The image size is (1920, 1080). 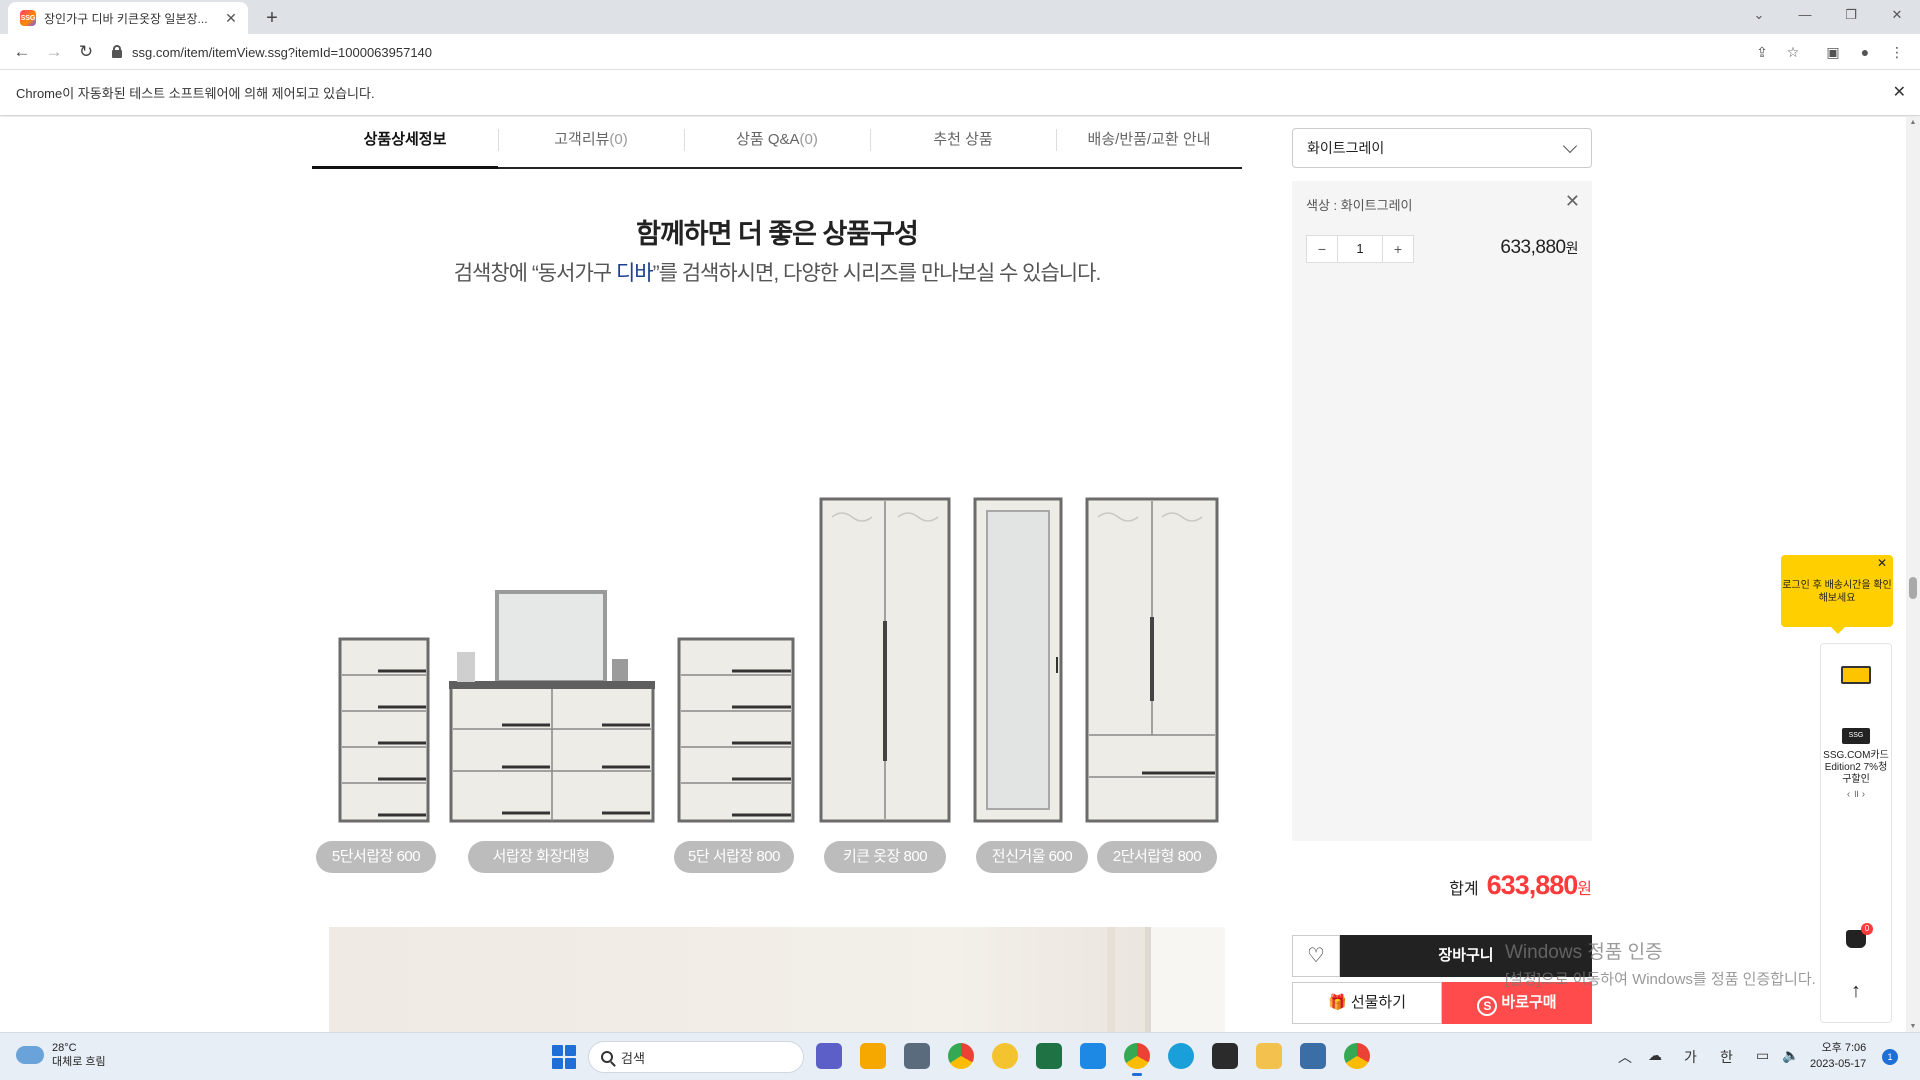 What do you see at coordinates (541, 857) in the screenshot?
I see `furniture-item-label: 서랍장 화장대형` at bounding box center [541, 857].